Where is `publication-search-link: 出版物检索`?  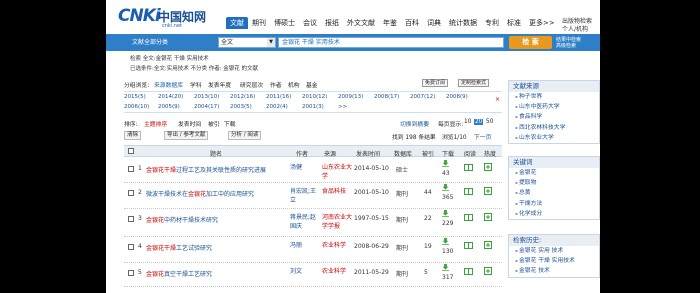 publication-search-link: 出版物检索 is located at coordinates (577, 22).